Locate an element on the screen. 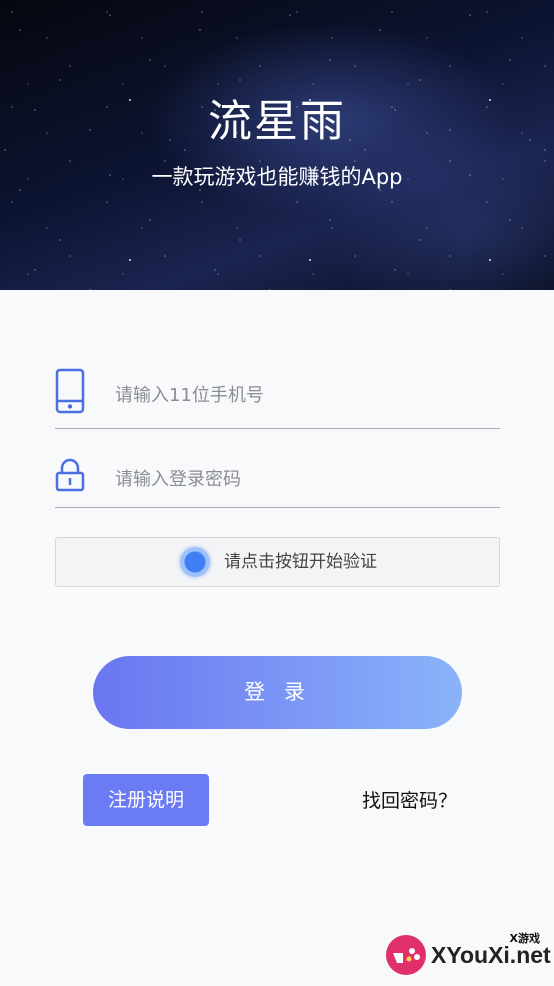 Image resolution: width=554 pixels, height=986 pixels. login-button: 登 录 is located at coordinates (277, 692).